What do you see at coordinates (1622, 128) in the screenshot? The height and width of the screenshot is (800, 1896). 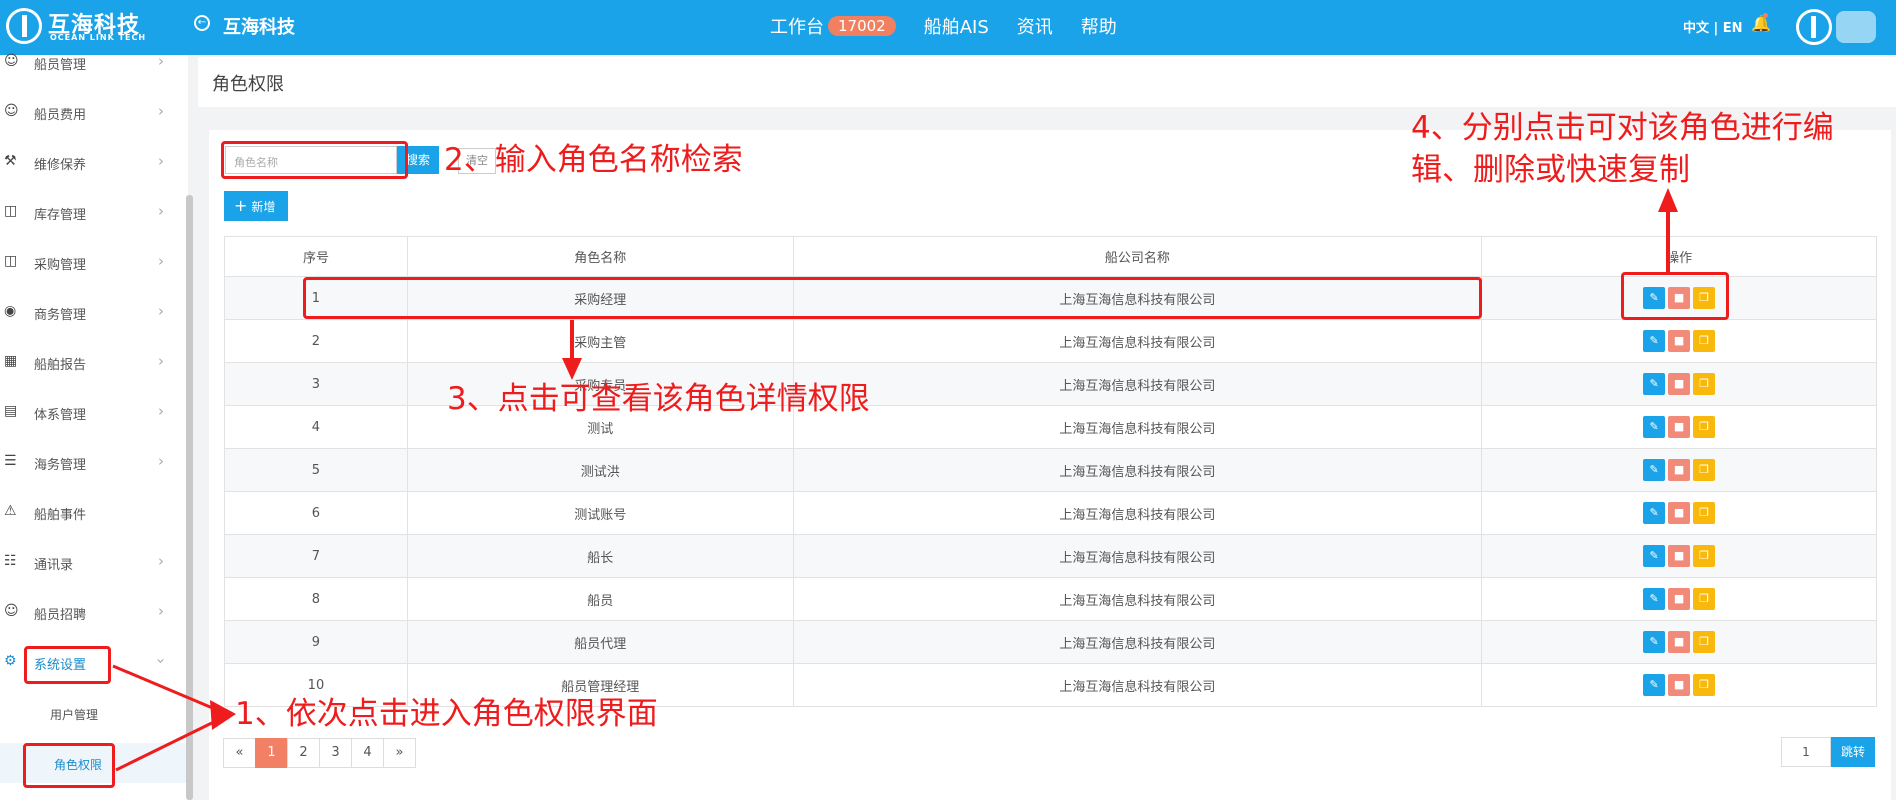 I see `annotation-step4-line1: 4、分别点击可对该角色进行编` at bounding box center [1622, 128].